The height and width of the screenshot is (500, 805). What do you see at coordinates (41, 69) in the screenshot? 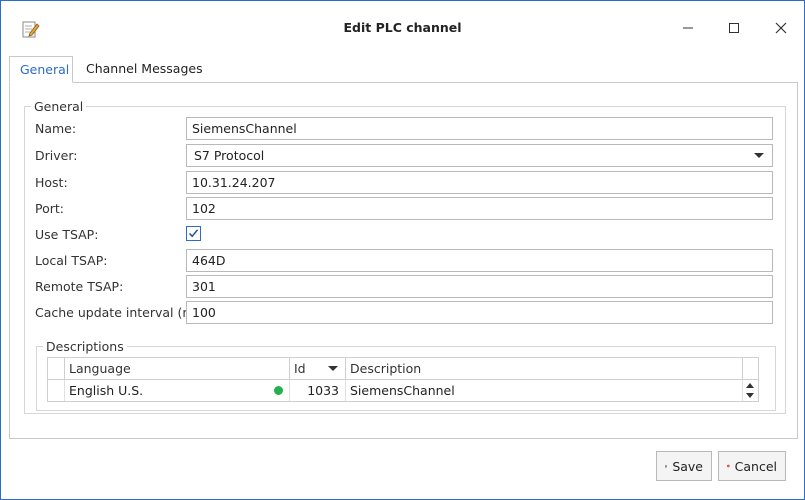
I see `tab-general: General` at bounding box center [41, 69].